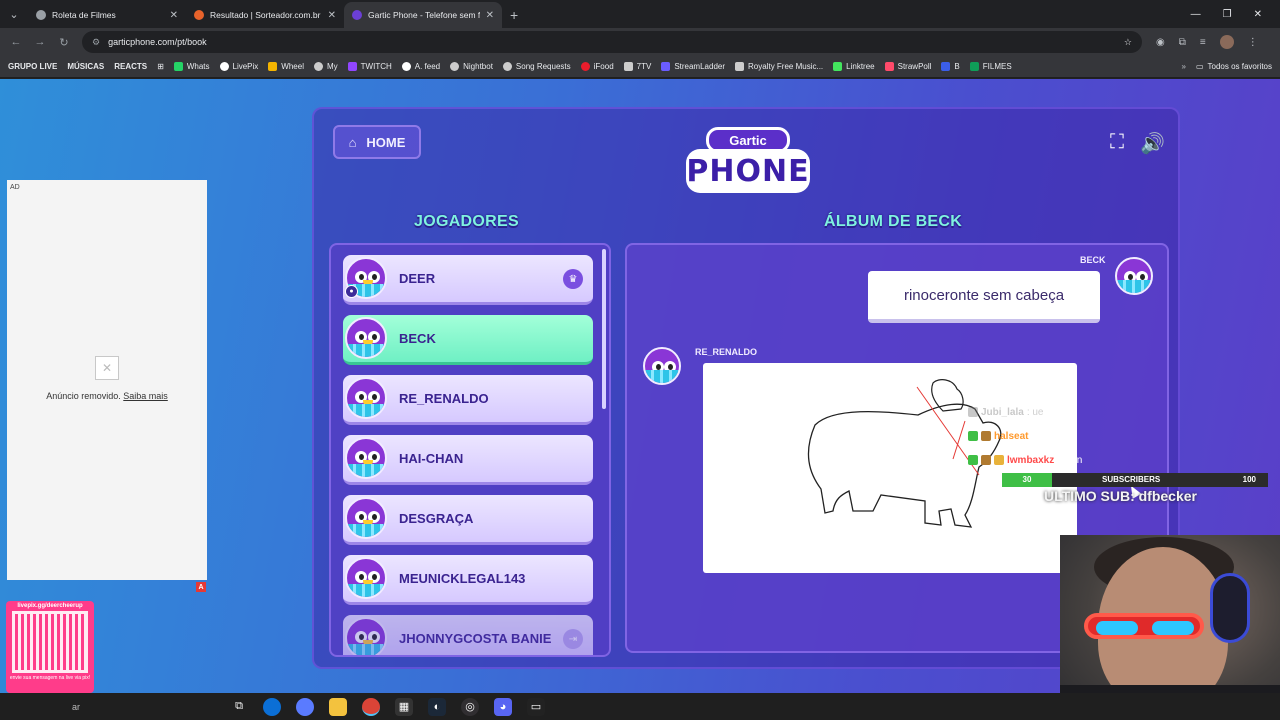  I want to click on player-name: JHONNYGCOSTA BANIE, so click(475, 638).